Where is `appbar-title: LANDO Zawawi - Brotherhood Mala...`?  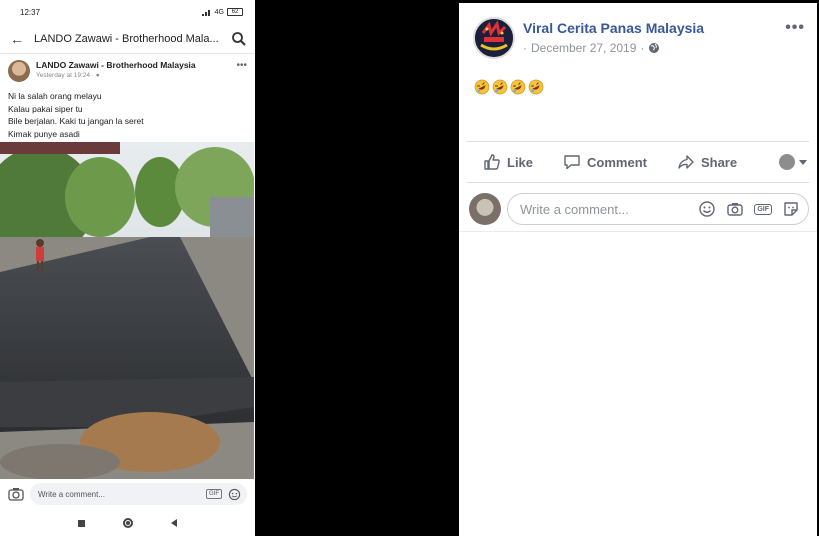 appbar-title: LANDO Zawawi - Brotherhood Mala... is located at coordinates (126, 38).